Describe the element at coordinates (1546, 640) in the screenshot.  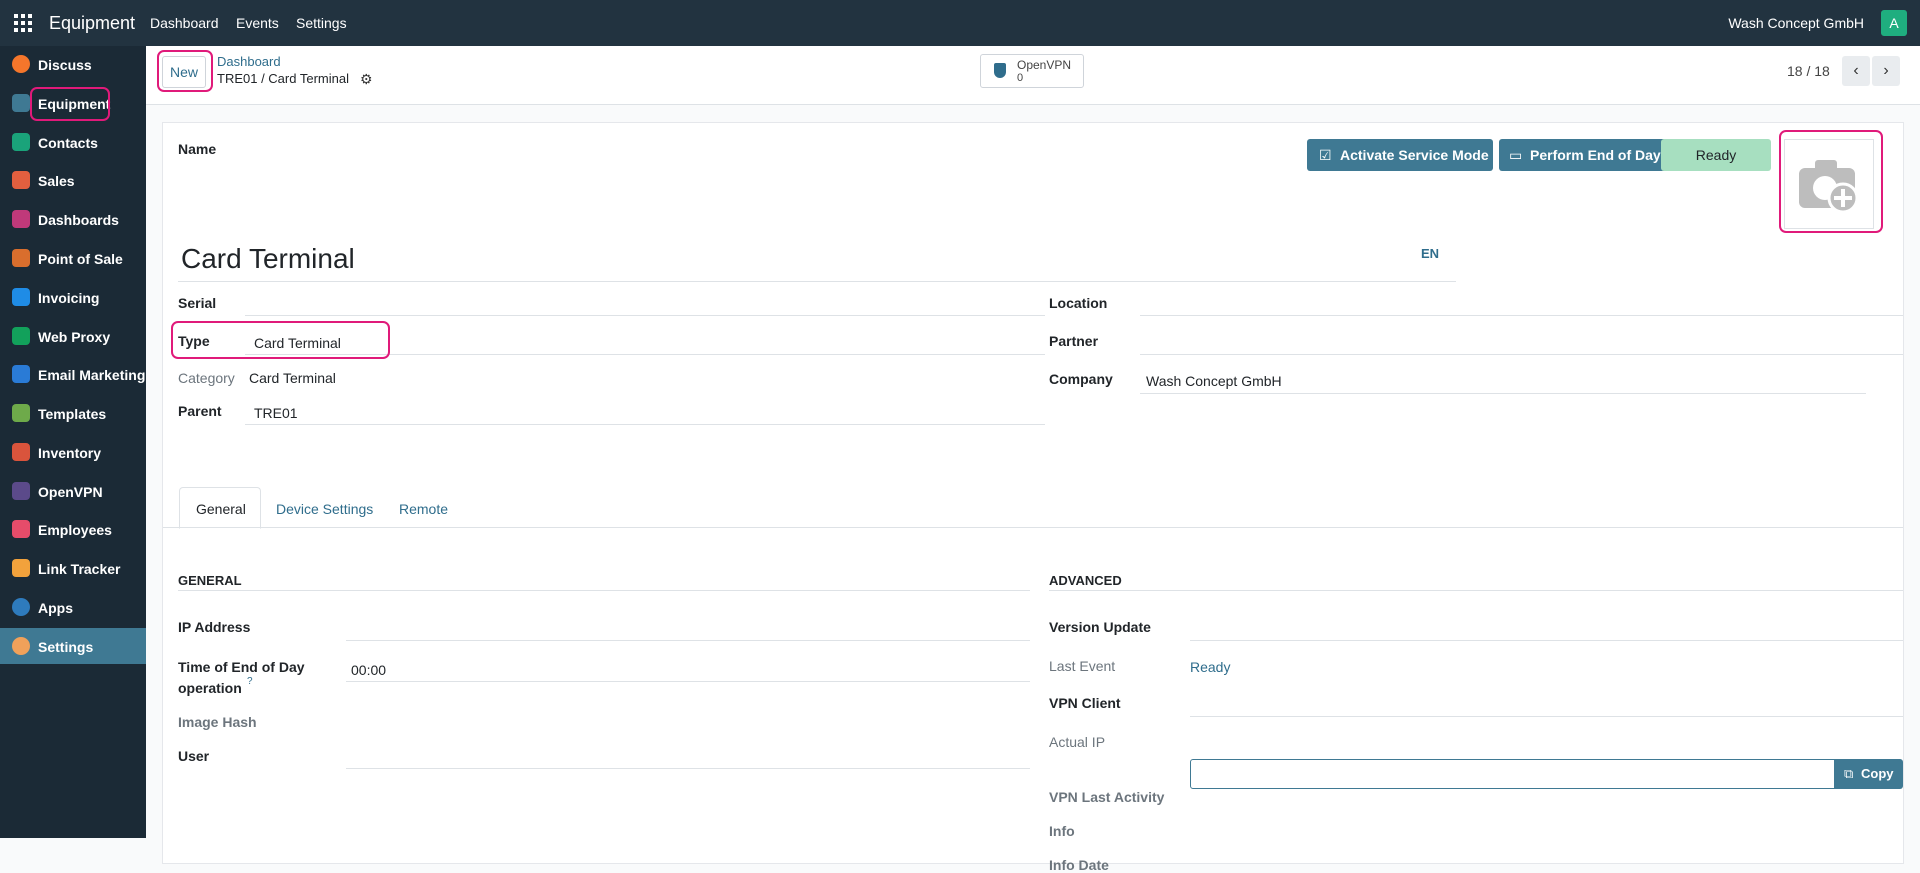
I see `version-update-field` at that location.